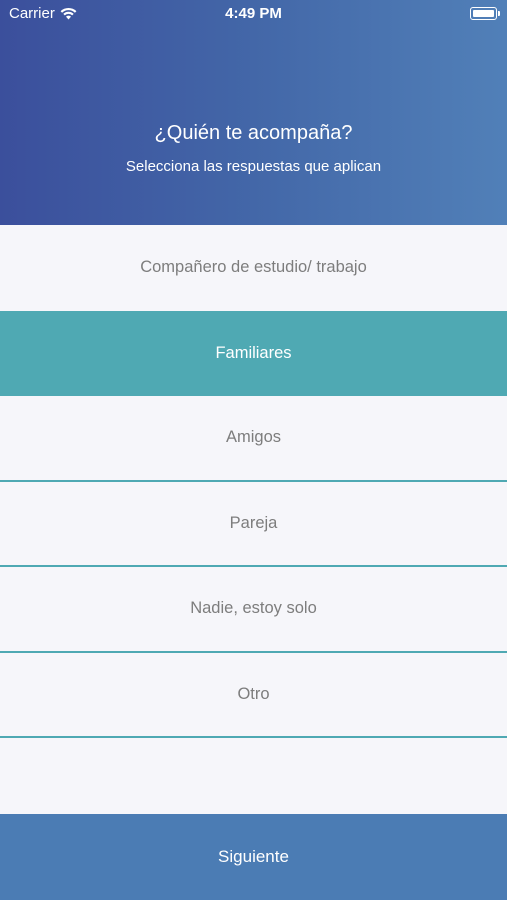  I want to click on status-bar: Carrier 4:49 PM, so click(253, 15).